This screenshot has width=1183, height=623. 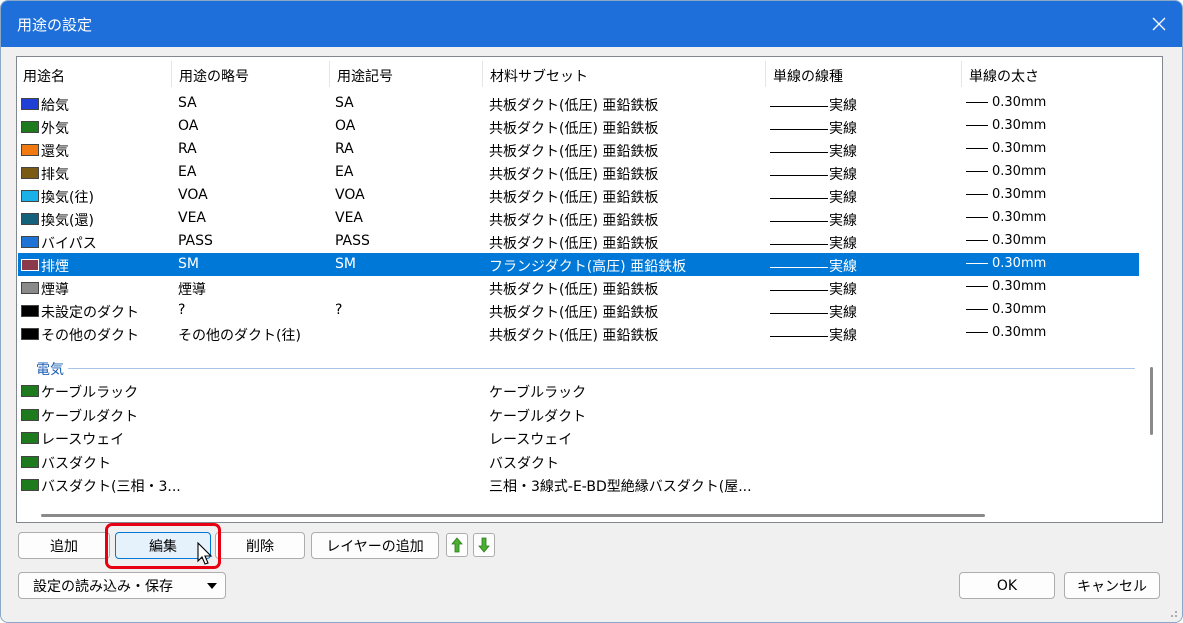 What do you see at coordinates (69, 244) in the screenshot?
I see `usage-name: バイパス` at bounding box center [69, 244].